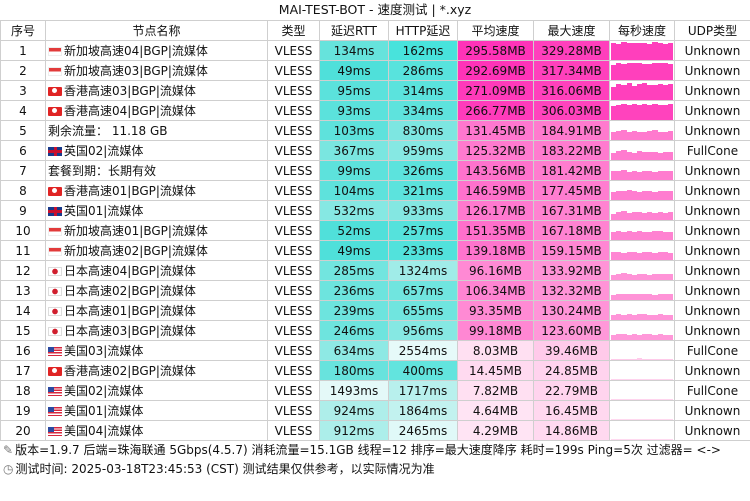 Image resolution: width=750 pixels, height=501 pixels. What do you see at coordinates (104, 391) in the screenshot?
I see `node-name: 美国02|流媒体` at bounding box center [104, 391].